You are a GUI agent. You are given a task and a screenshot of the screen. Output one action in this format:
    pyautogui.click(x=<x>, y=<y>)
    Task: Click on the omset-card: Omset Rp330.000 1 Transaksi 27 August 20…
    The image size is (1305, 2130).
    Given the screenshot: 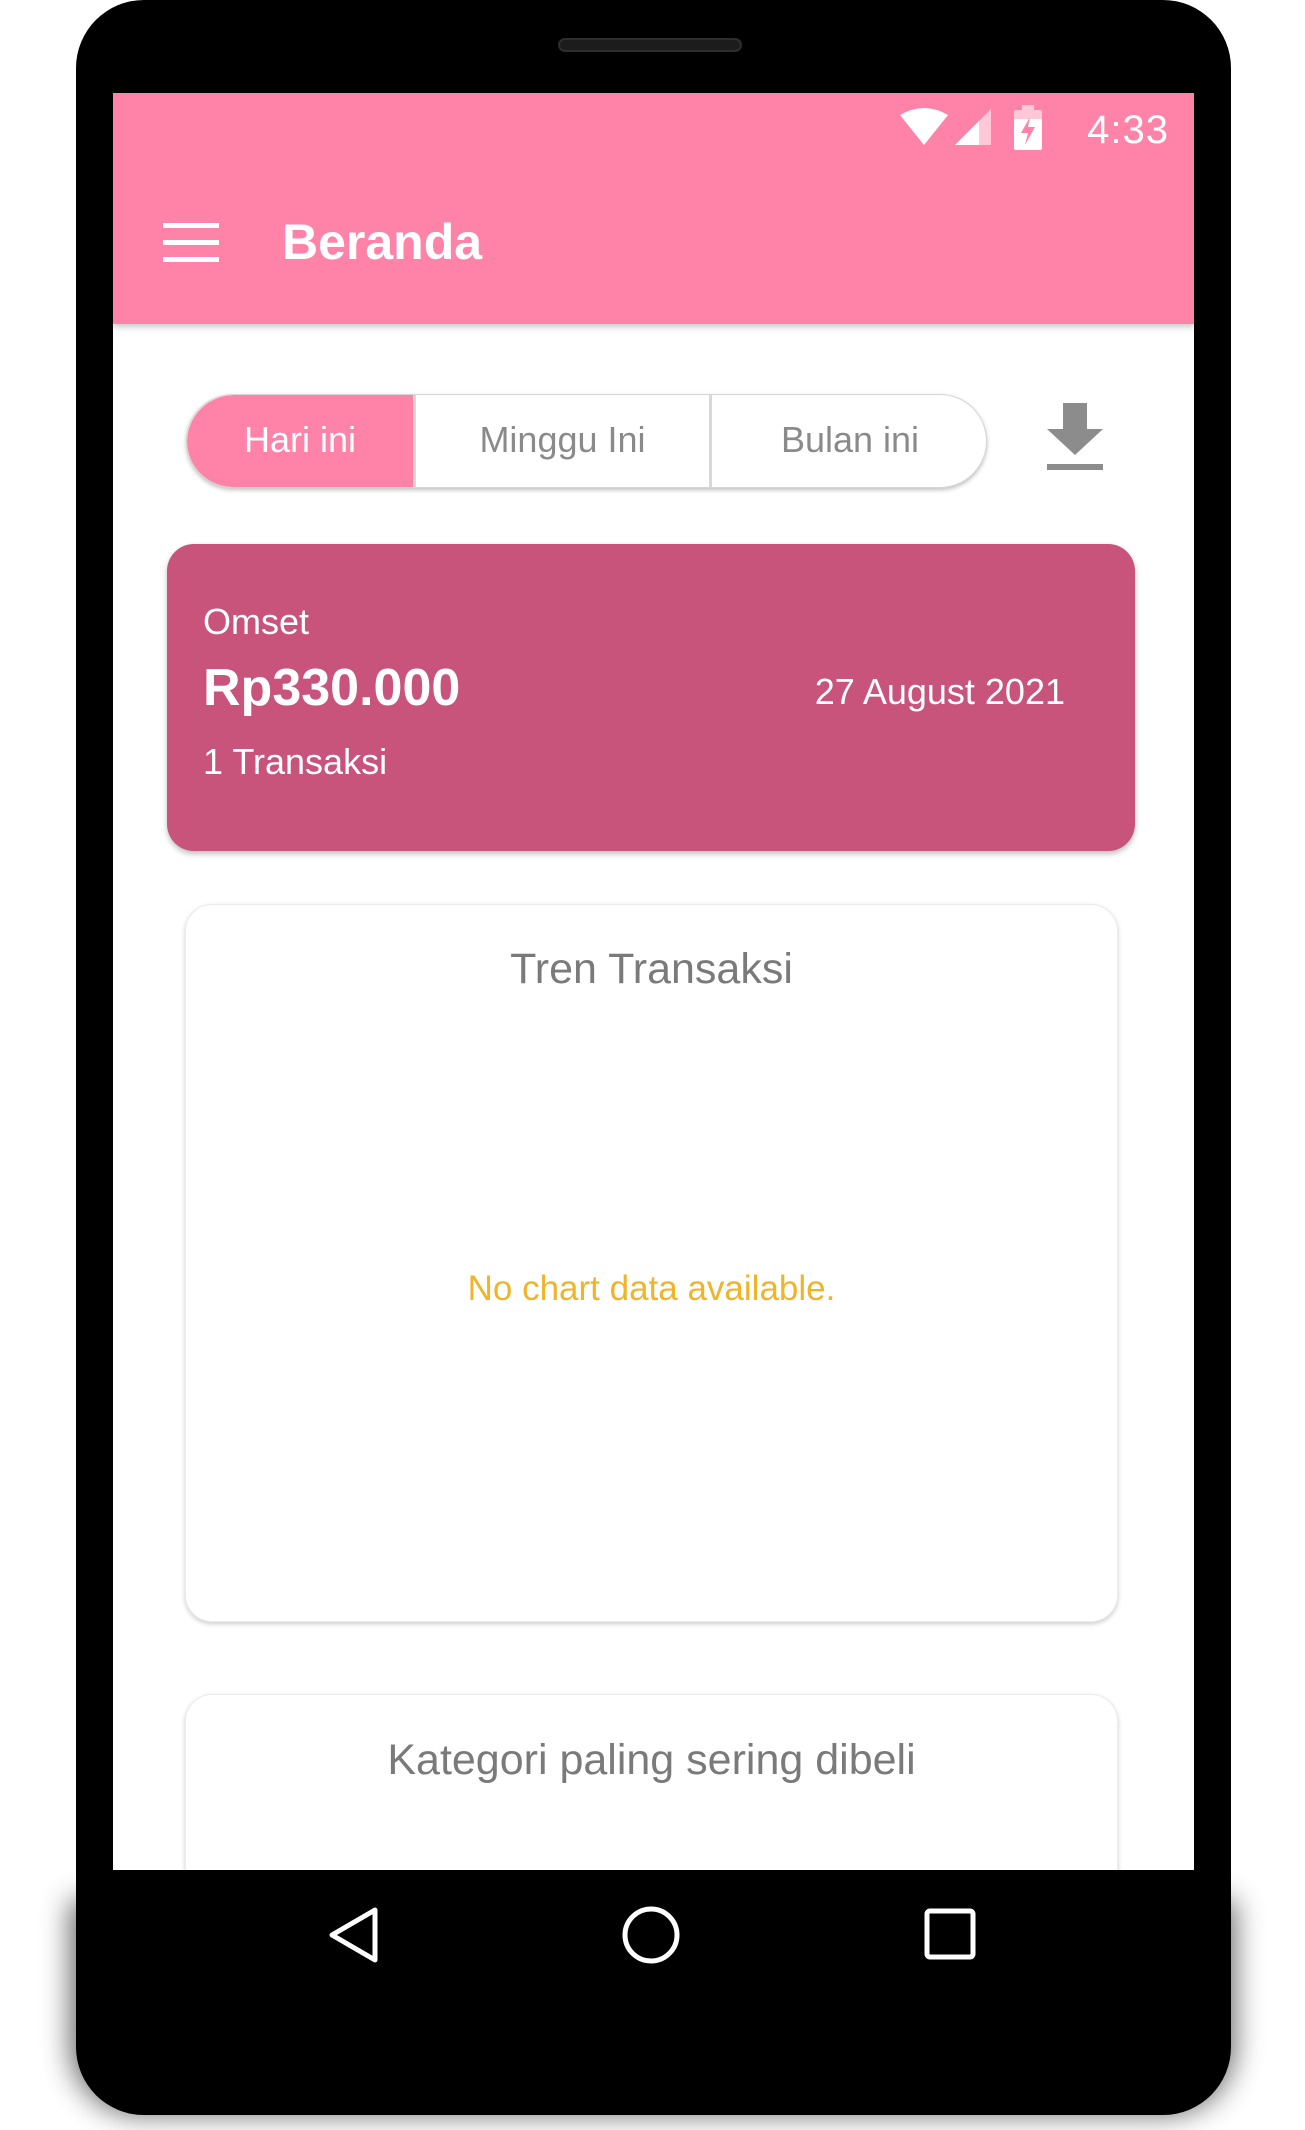 What is the action you would take?
    pyautogui.click(x=651, y=697)
    